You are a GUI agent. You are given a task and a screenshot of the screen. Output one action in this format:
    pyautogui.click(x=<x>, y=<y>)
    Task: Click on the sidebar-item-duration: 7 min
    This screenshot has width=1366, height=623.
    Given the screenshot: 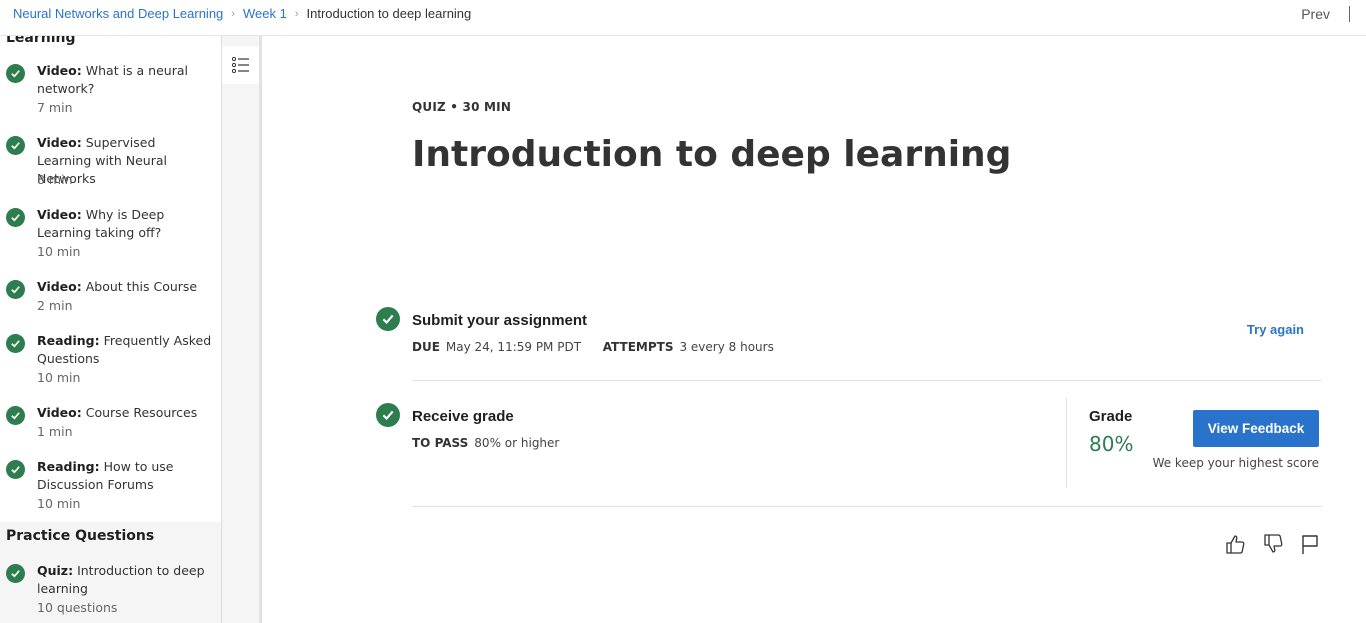 What is the action you would take?
    pyautogui.click(x=55, y=107)
    